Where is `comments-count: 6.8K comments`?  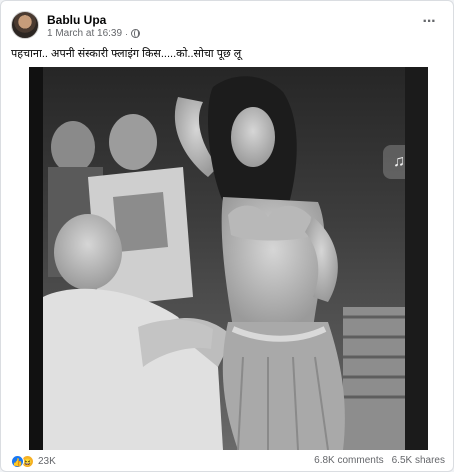
comments-count: 6.8K comments is located at coordinates (348, 460).